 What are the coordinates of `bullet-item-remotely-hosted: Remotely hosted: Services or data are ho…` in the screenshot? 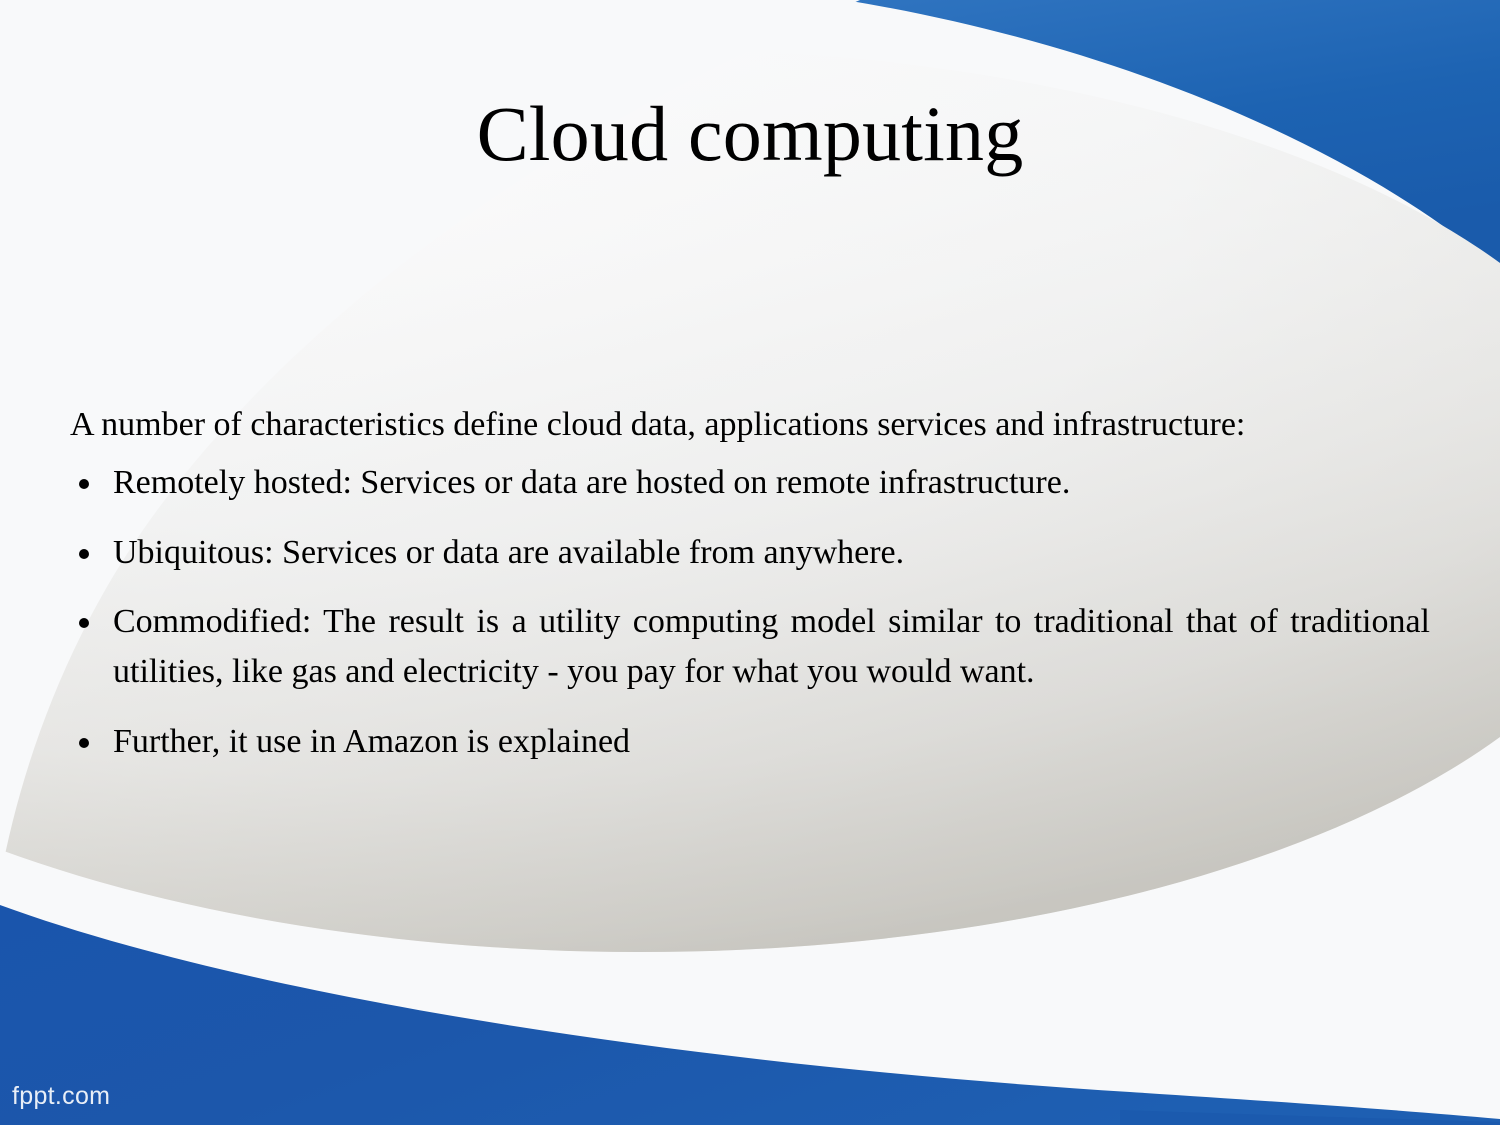 It's located at (750, 483).